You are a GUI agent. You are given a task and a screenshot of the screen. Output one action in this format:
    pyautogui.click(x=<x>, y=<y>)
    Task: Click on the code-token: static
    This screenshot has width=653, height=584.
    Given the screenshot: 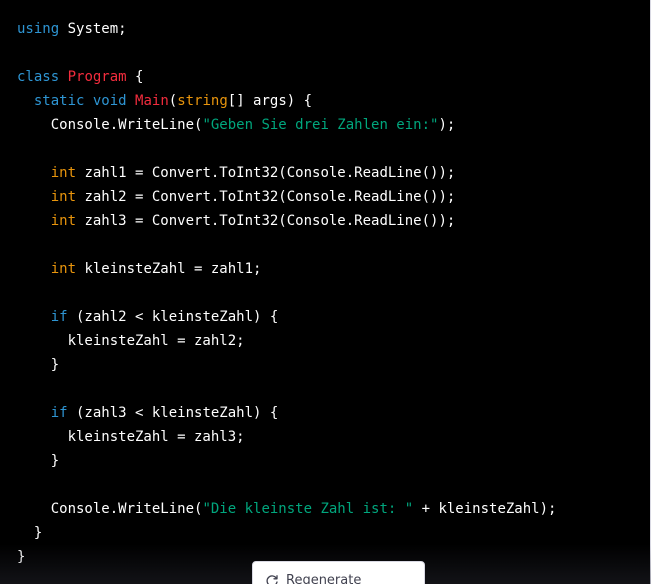 What is the action you would take?
    pyautogui.click(x=59, y=101)
    